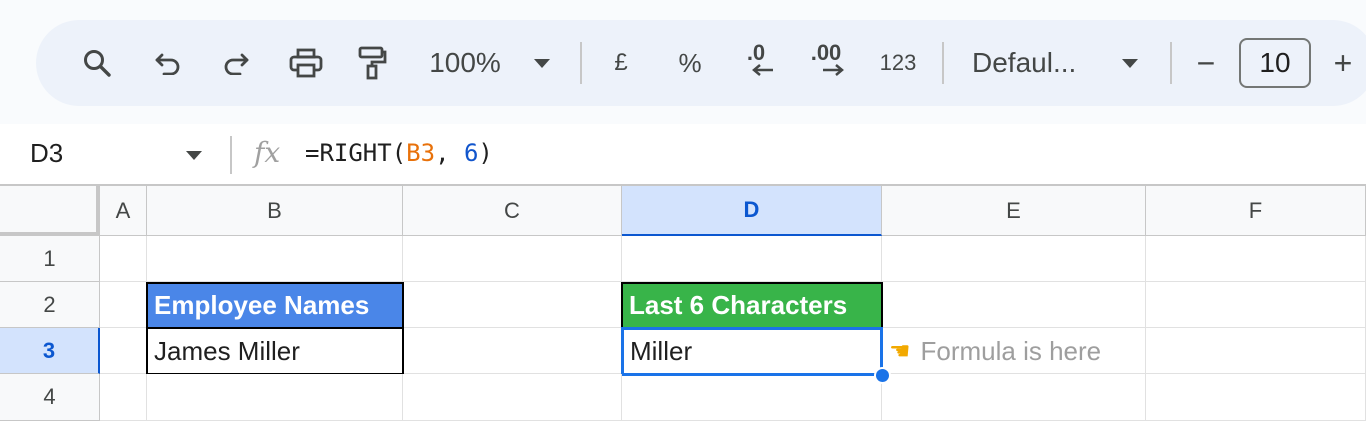  I want to click on font-size-value: 10, so click(1275, 62).